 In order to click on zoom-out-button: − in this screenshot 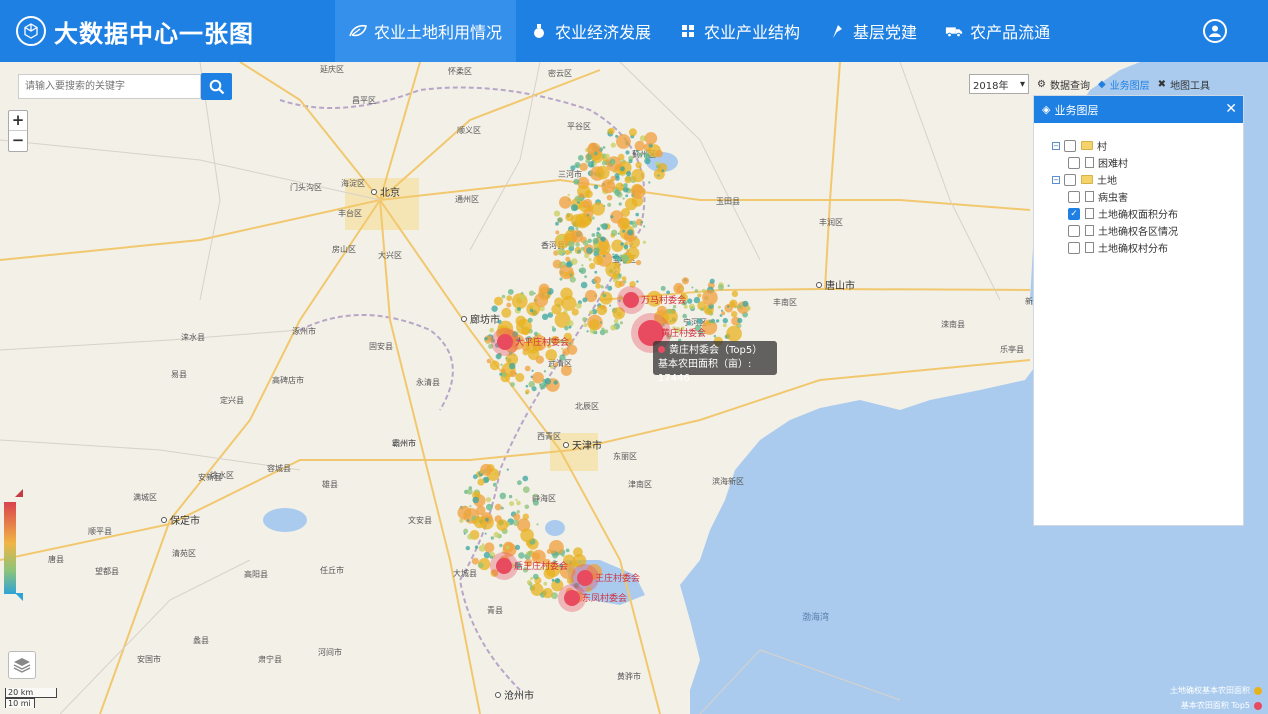, I will do `click(18, 141)`.